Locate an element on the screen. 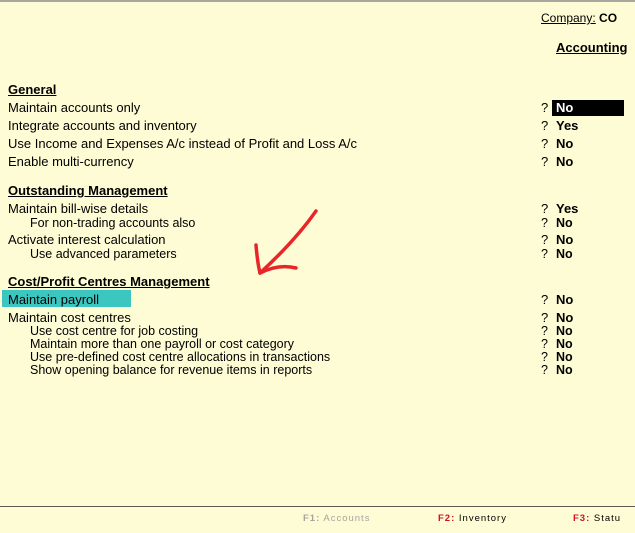  fkey-accounts: F1: Accounts is located at coordinates (336, 518).